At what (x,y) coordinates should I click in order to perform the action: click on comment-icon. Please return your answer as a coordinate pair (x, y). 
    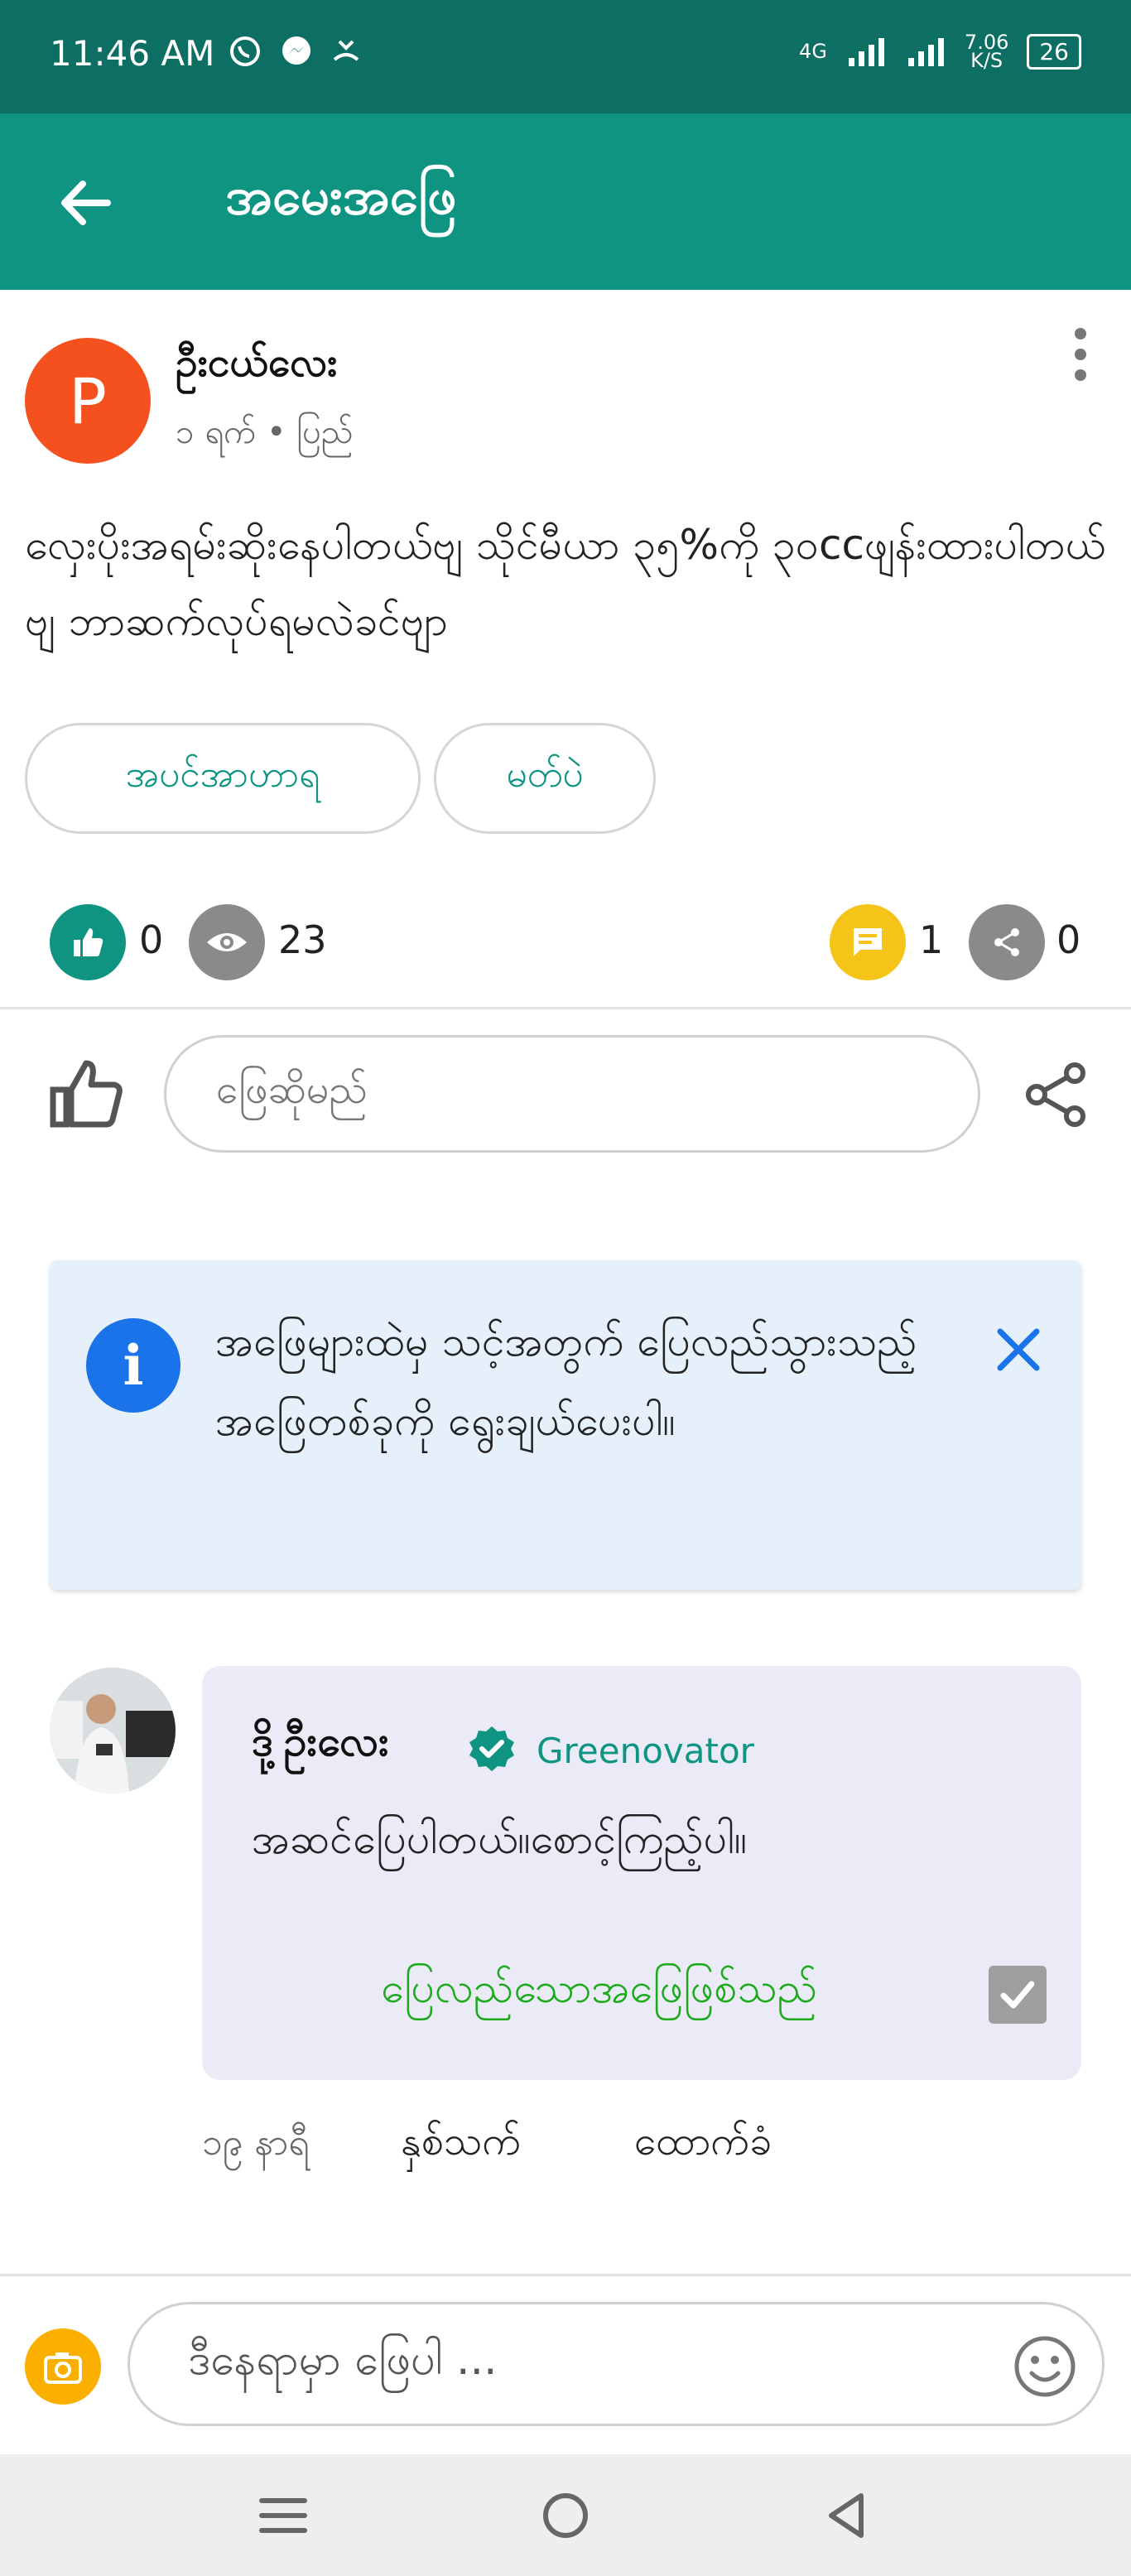
    Looking at the image, I should click on (868, 942).